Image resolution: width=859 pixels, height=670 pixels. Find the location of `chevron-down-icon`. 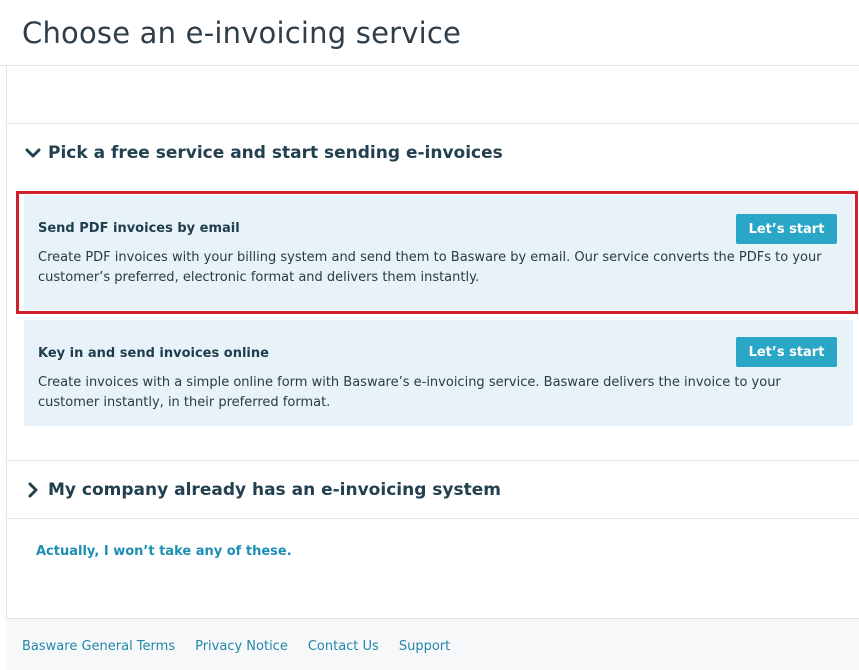

chevron-down-icon is located at coordinates (33, 153).